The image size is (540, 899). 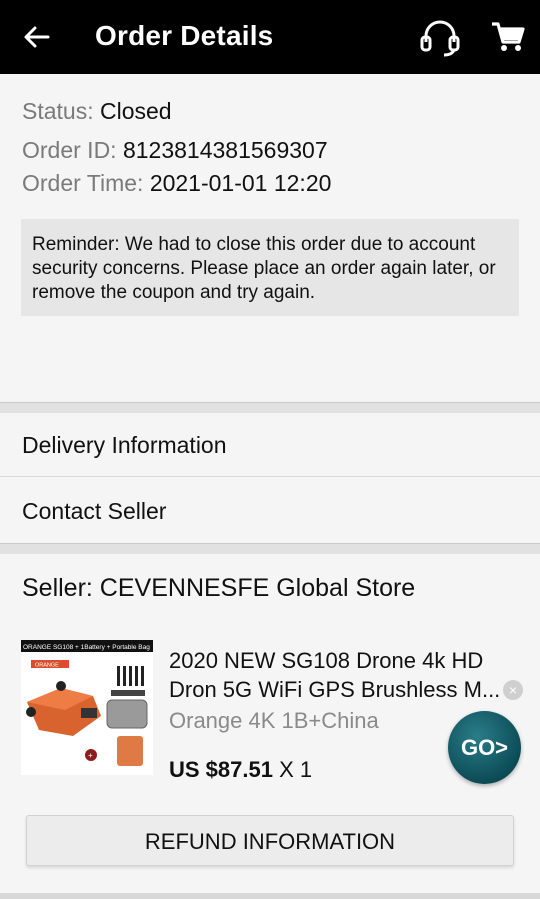 I want to click on back-arrow-icon, so click(x=37, y=37).